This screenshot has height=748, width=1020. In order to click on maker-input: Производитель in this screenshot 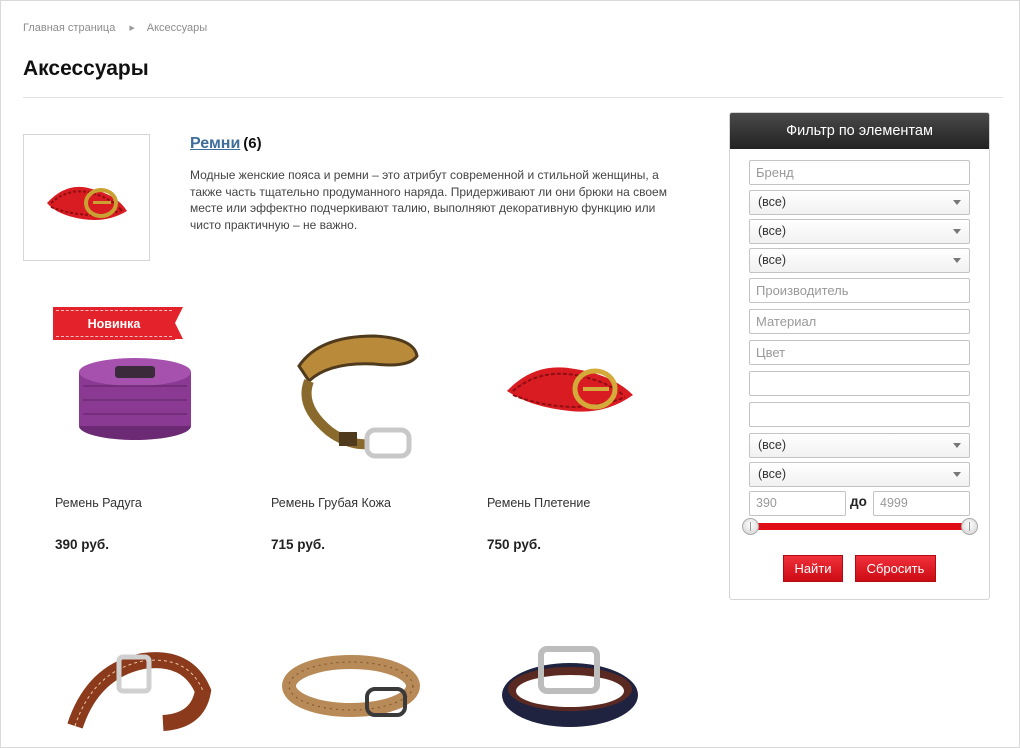, I will do `click(859, 290)`.